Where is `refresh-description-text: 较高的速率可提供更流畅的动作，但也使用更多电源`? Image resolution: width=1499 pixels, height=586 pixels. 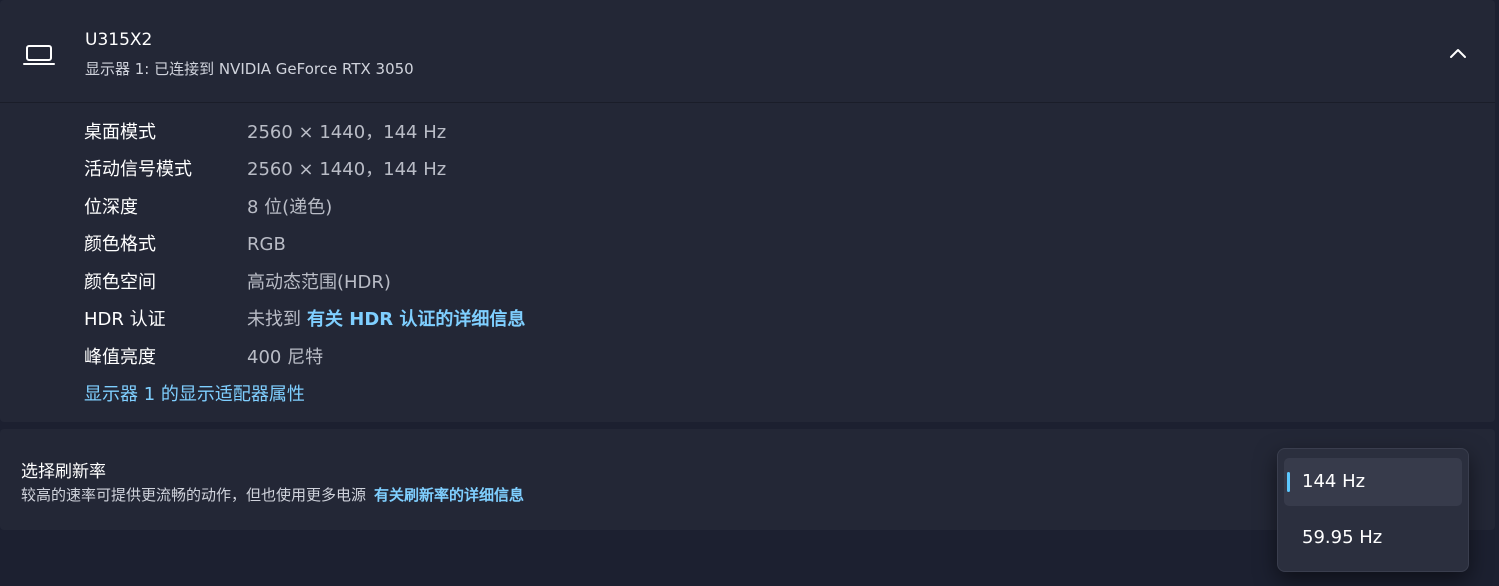
refresh-description-text: 较高的速率可提供更流畅的动作，但也使用更多电源 is located at coordinates (194, 495).